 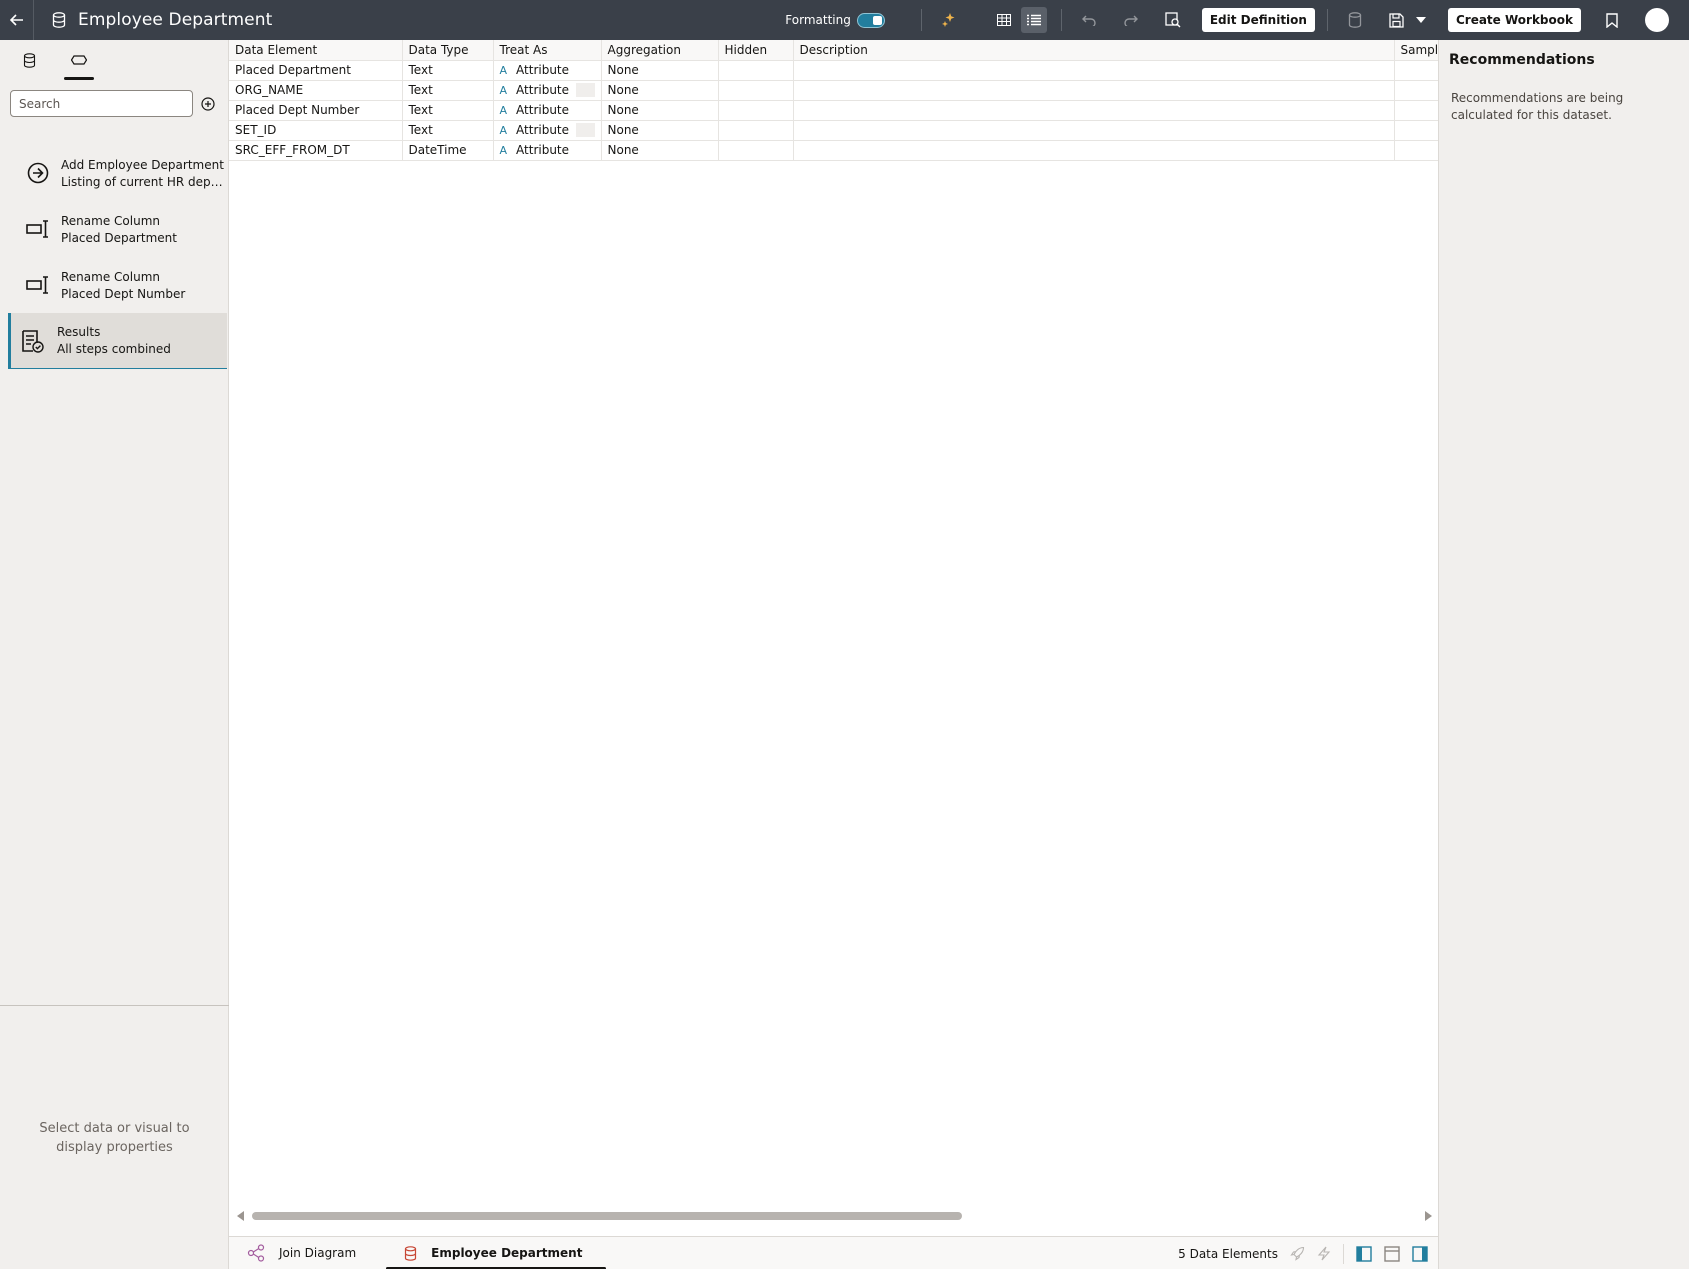 I want to click on table-row: ORG_NAME Text A Attribute None, so click(x=834, y=90).